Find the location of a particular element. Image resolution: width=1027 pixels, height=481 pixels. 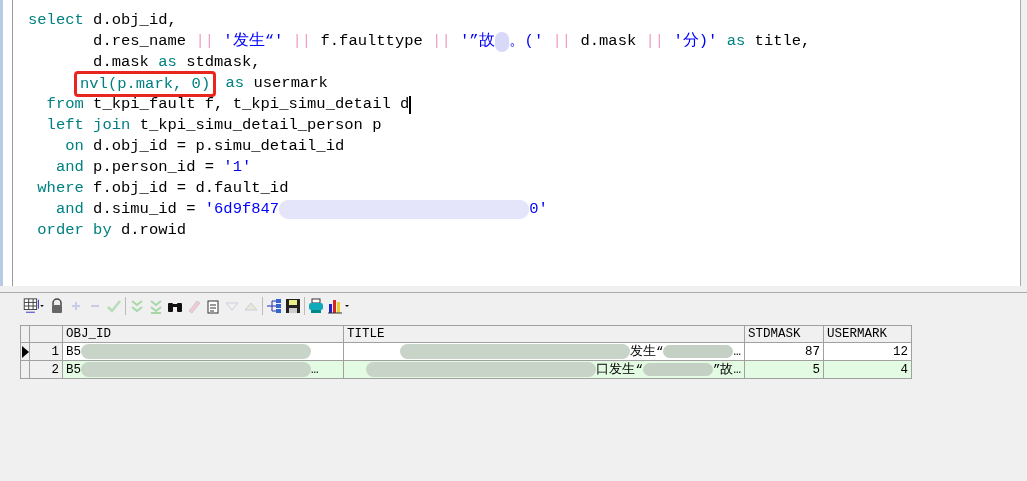

save-icon is located at coordinates (293, 306).